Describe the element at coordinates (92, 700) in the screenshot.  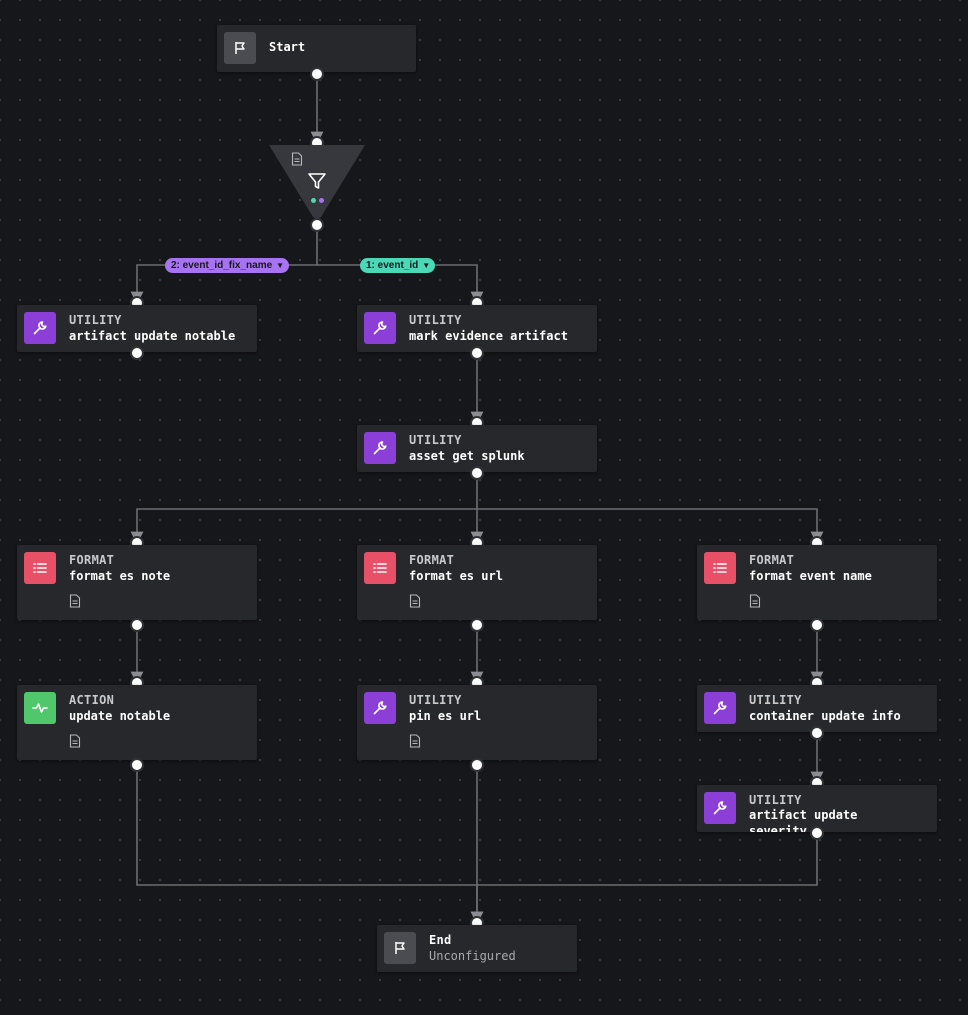
I see `block-type: ACTION` at that location.